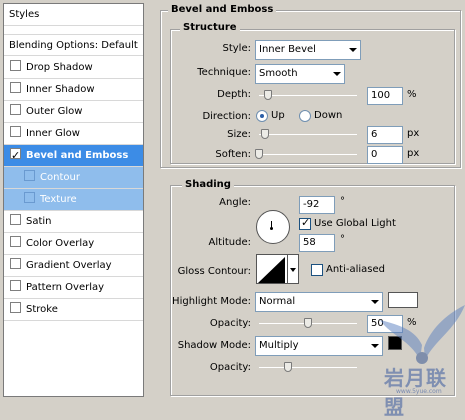  What do you see at coordinates (308, 134) in the screenshot?
I see `size-slider-track` at bounding box center [308, 134].